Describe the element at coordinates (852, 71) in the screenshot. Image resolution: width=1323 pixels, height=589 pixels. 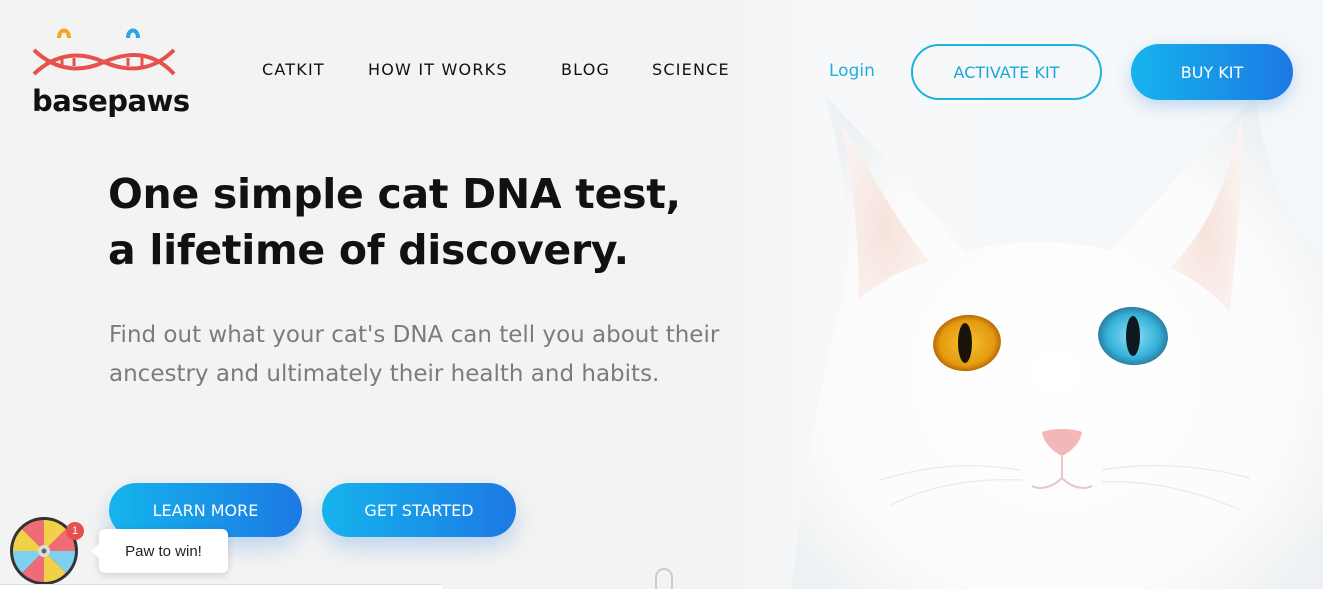
I see `login-link: Login` at that location.